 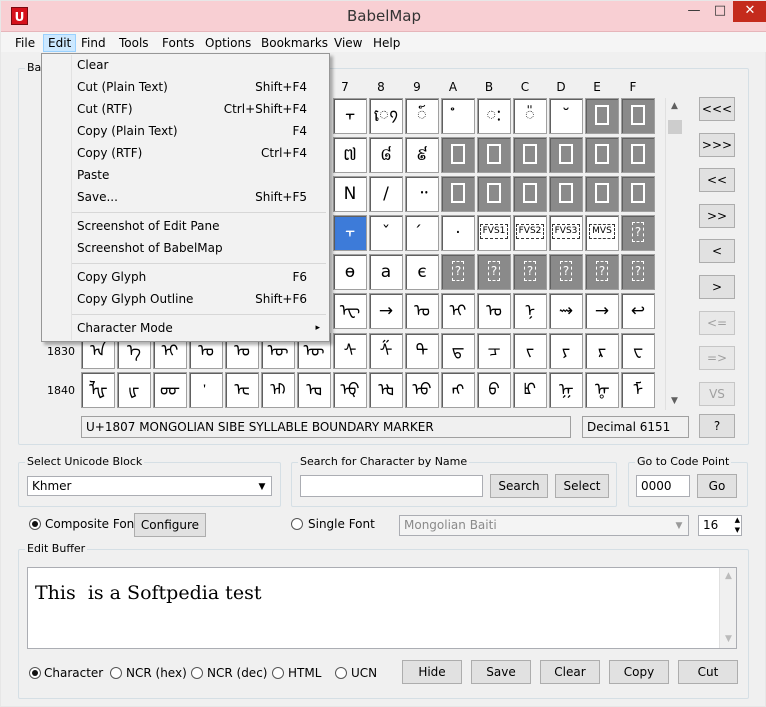 What do you see at coordinates (314, 390) in the screenshot?
I see `glyph-cell: ᡆ` at bounding box center [314, 390].